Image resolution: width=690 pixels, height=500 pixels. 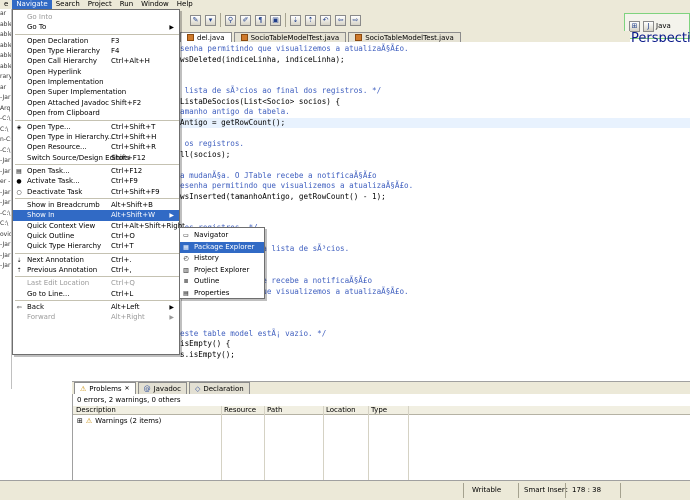 I want to click on menu-run: Run, so click(x=126, y=4).